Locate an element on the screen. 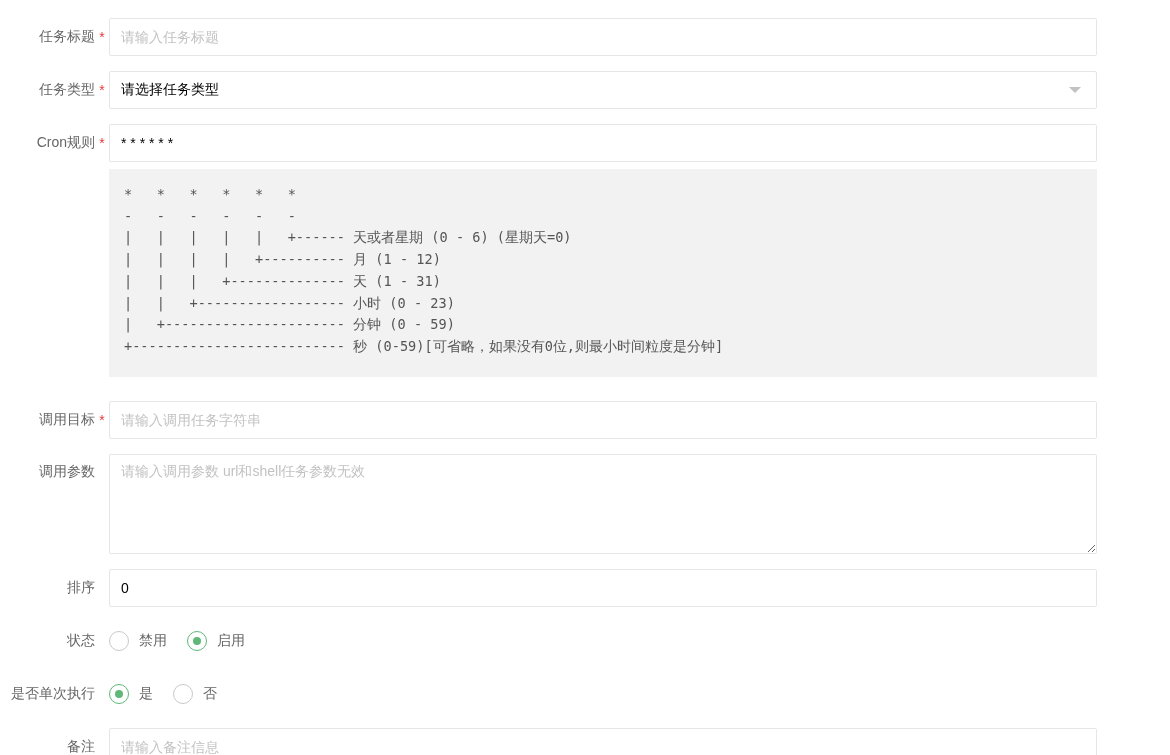 The width and height of the screenshot is (1170, 755). help-line: - - - - - - is located at coordinates (210, 216).